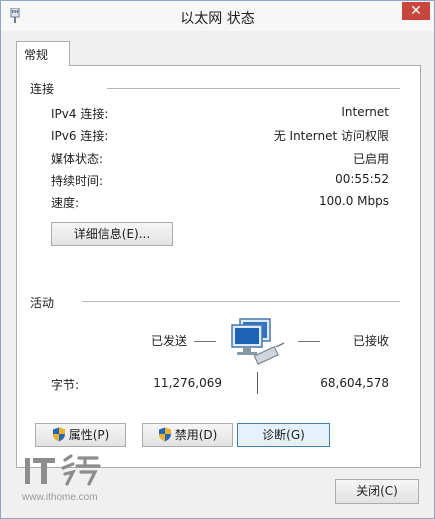  I want to click on ithome-logo, so click(63, 470).